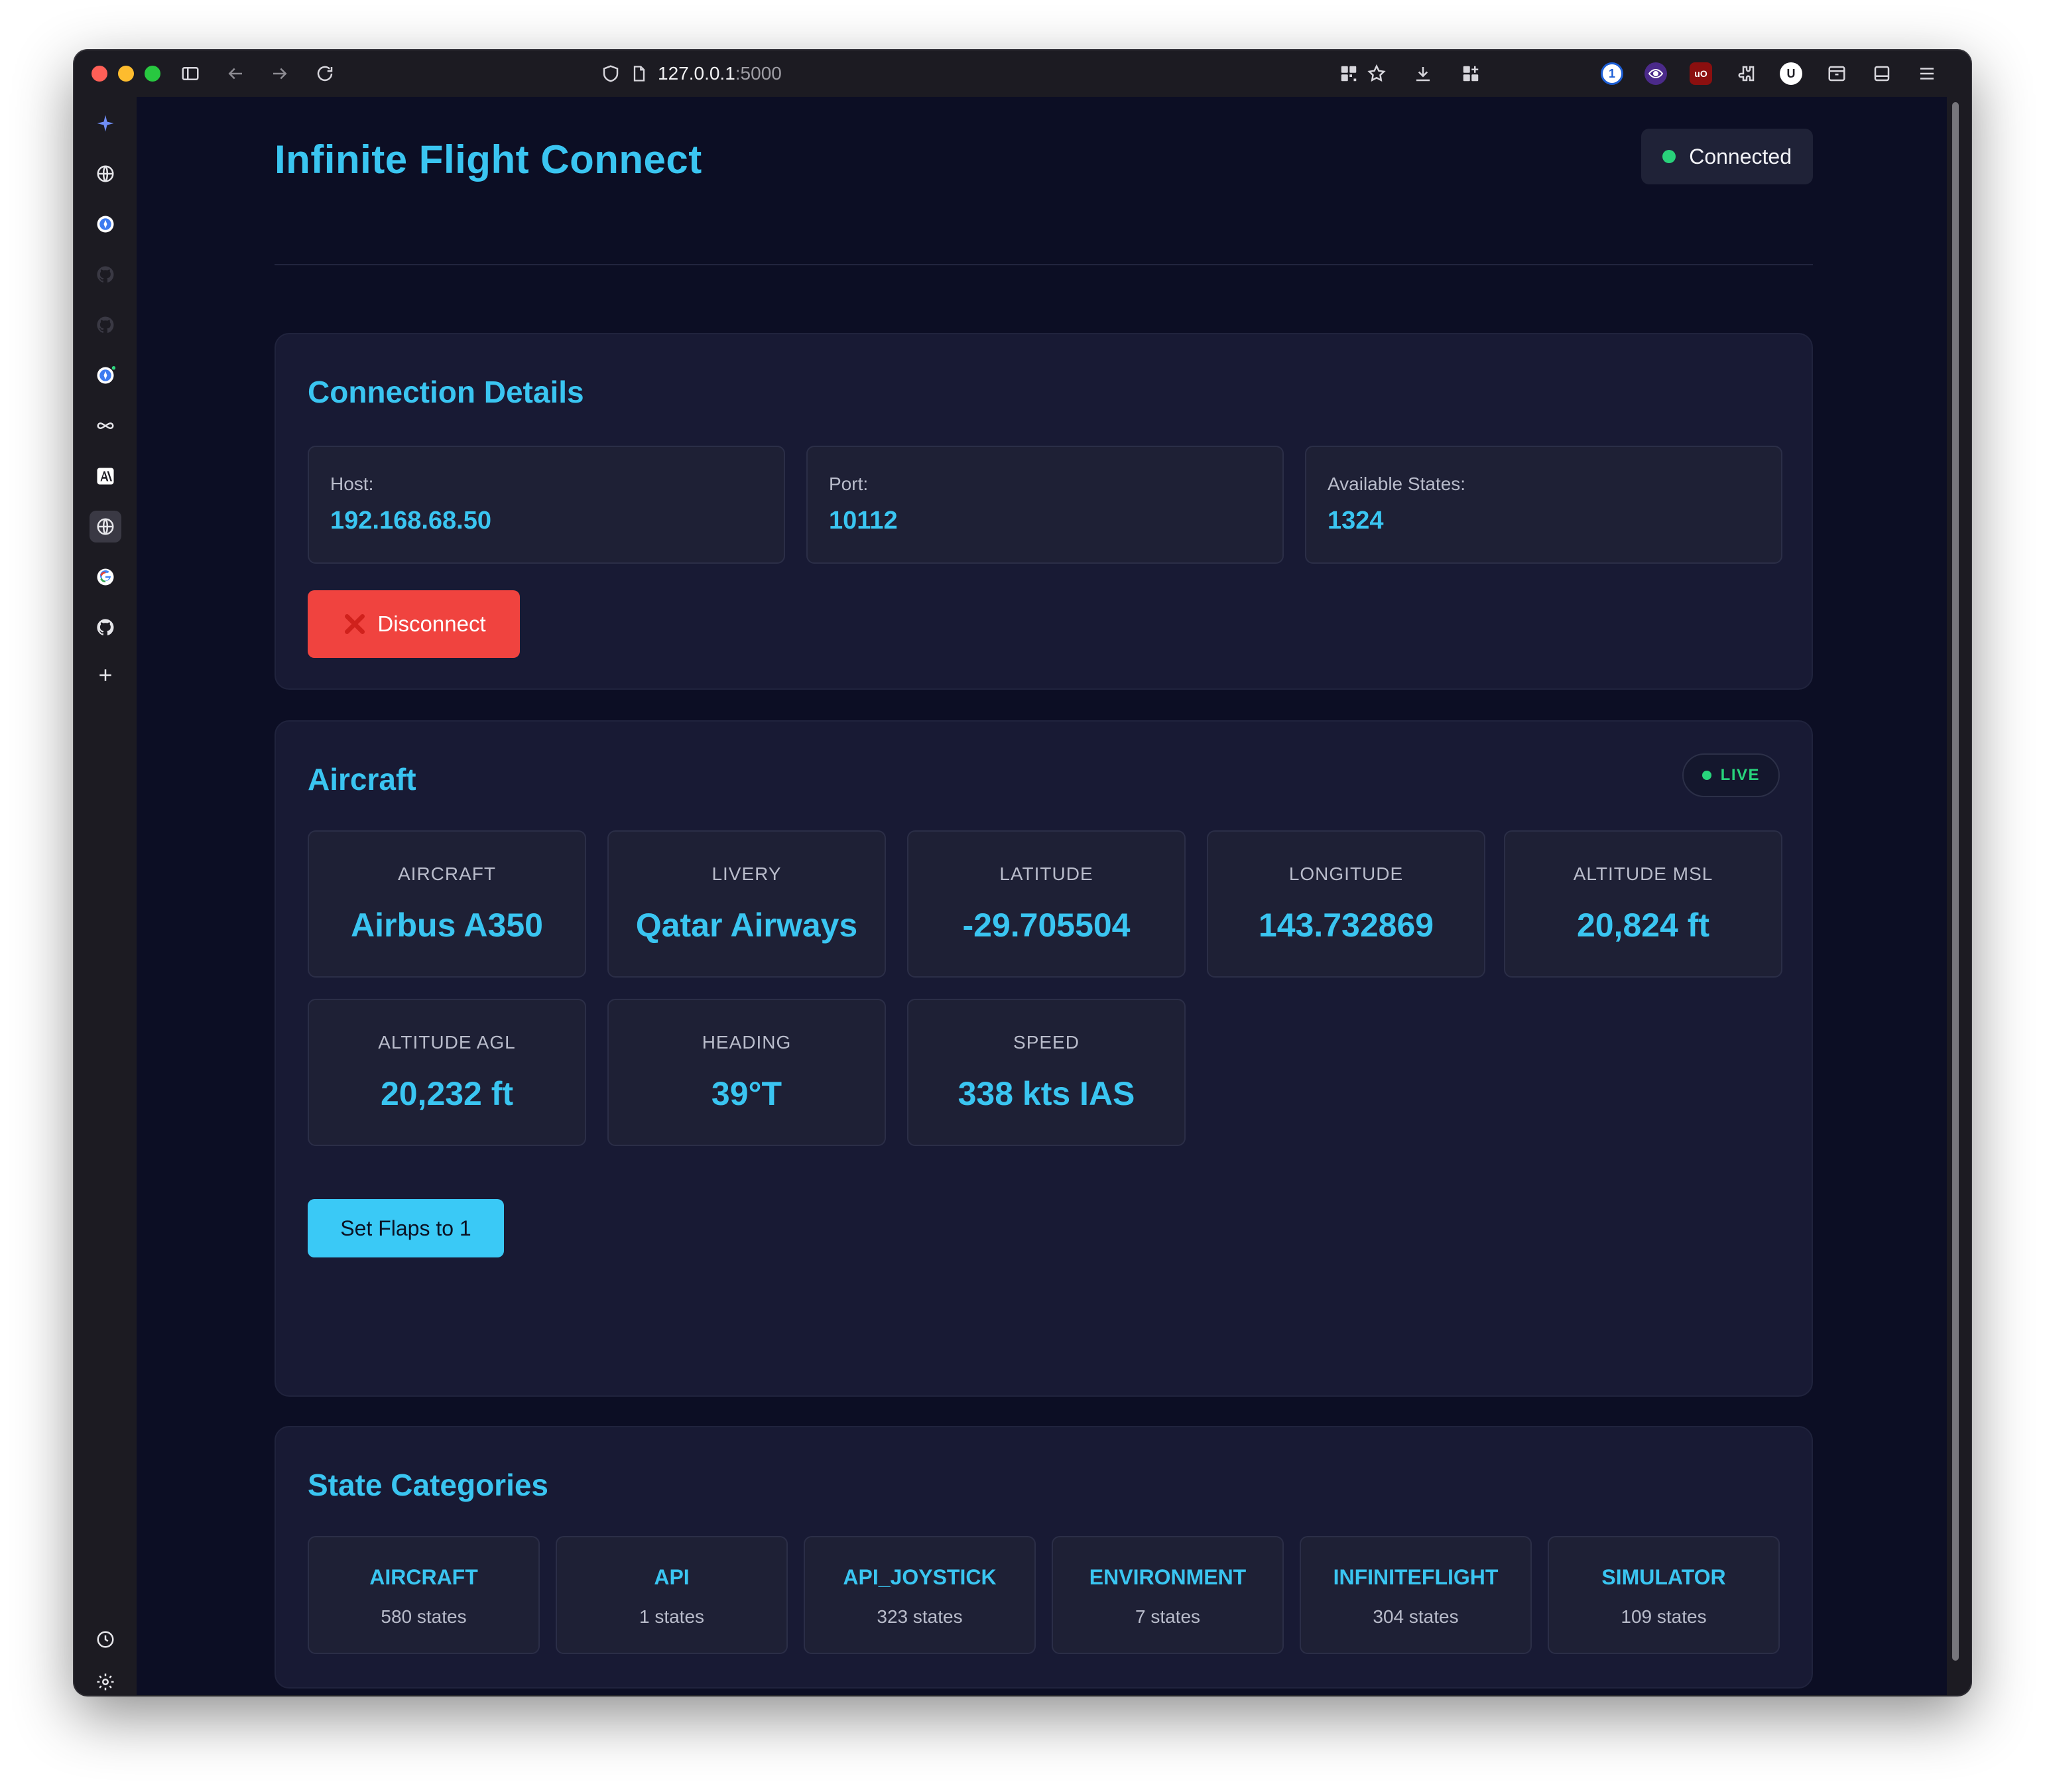 This screenshot has height=1792, width=2045. Describe the element at coordinates (105, 896) in the screenshot. I see `browser-sidebar` at that location.